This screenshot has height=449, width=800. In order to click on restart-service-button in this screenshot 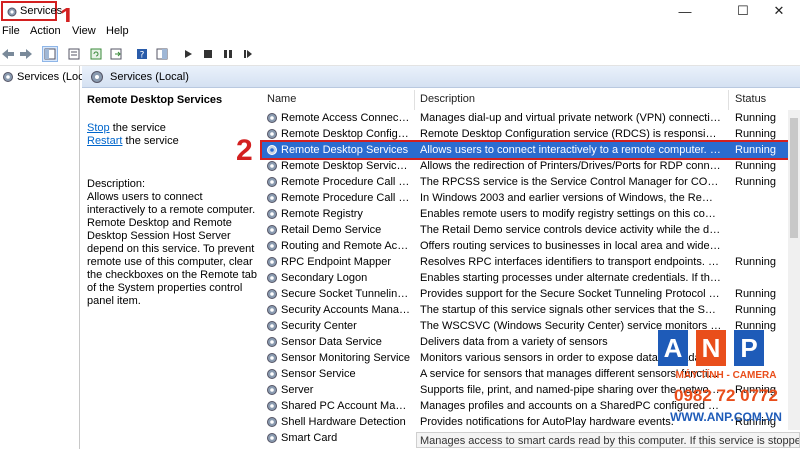, I will do `click(248, 54)`.